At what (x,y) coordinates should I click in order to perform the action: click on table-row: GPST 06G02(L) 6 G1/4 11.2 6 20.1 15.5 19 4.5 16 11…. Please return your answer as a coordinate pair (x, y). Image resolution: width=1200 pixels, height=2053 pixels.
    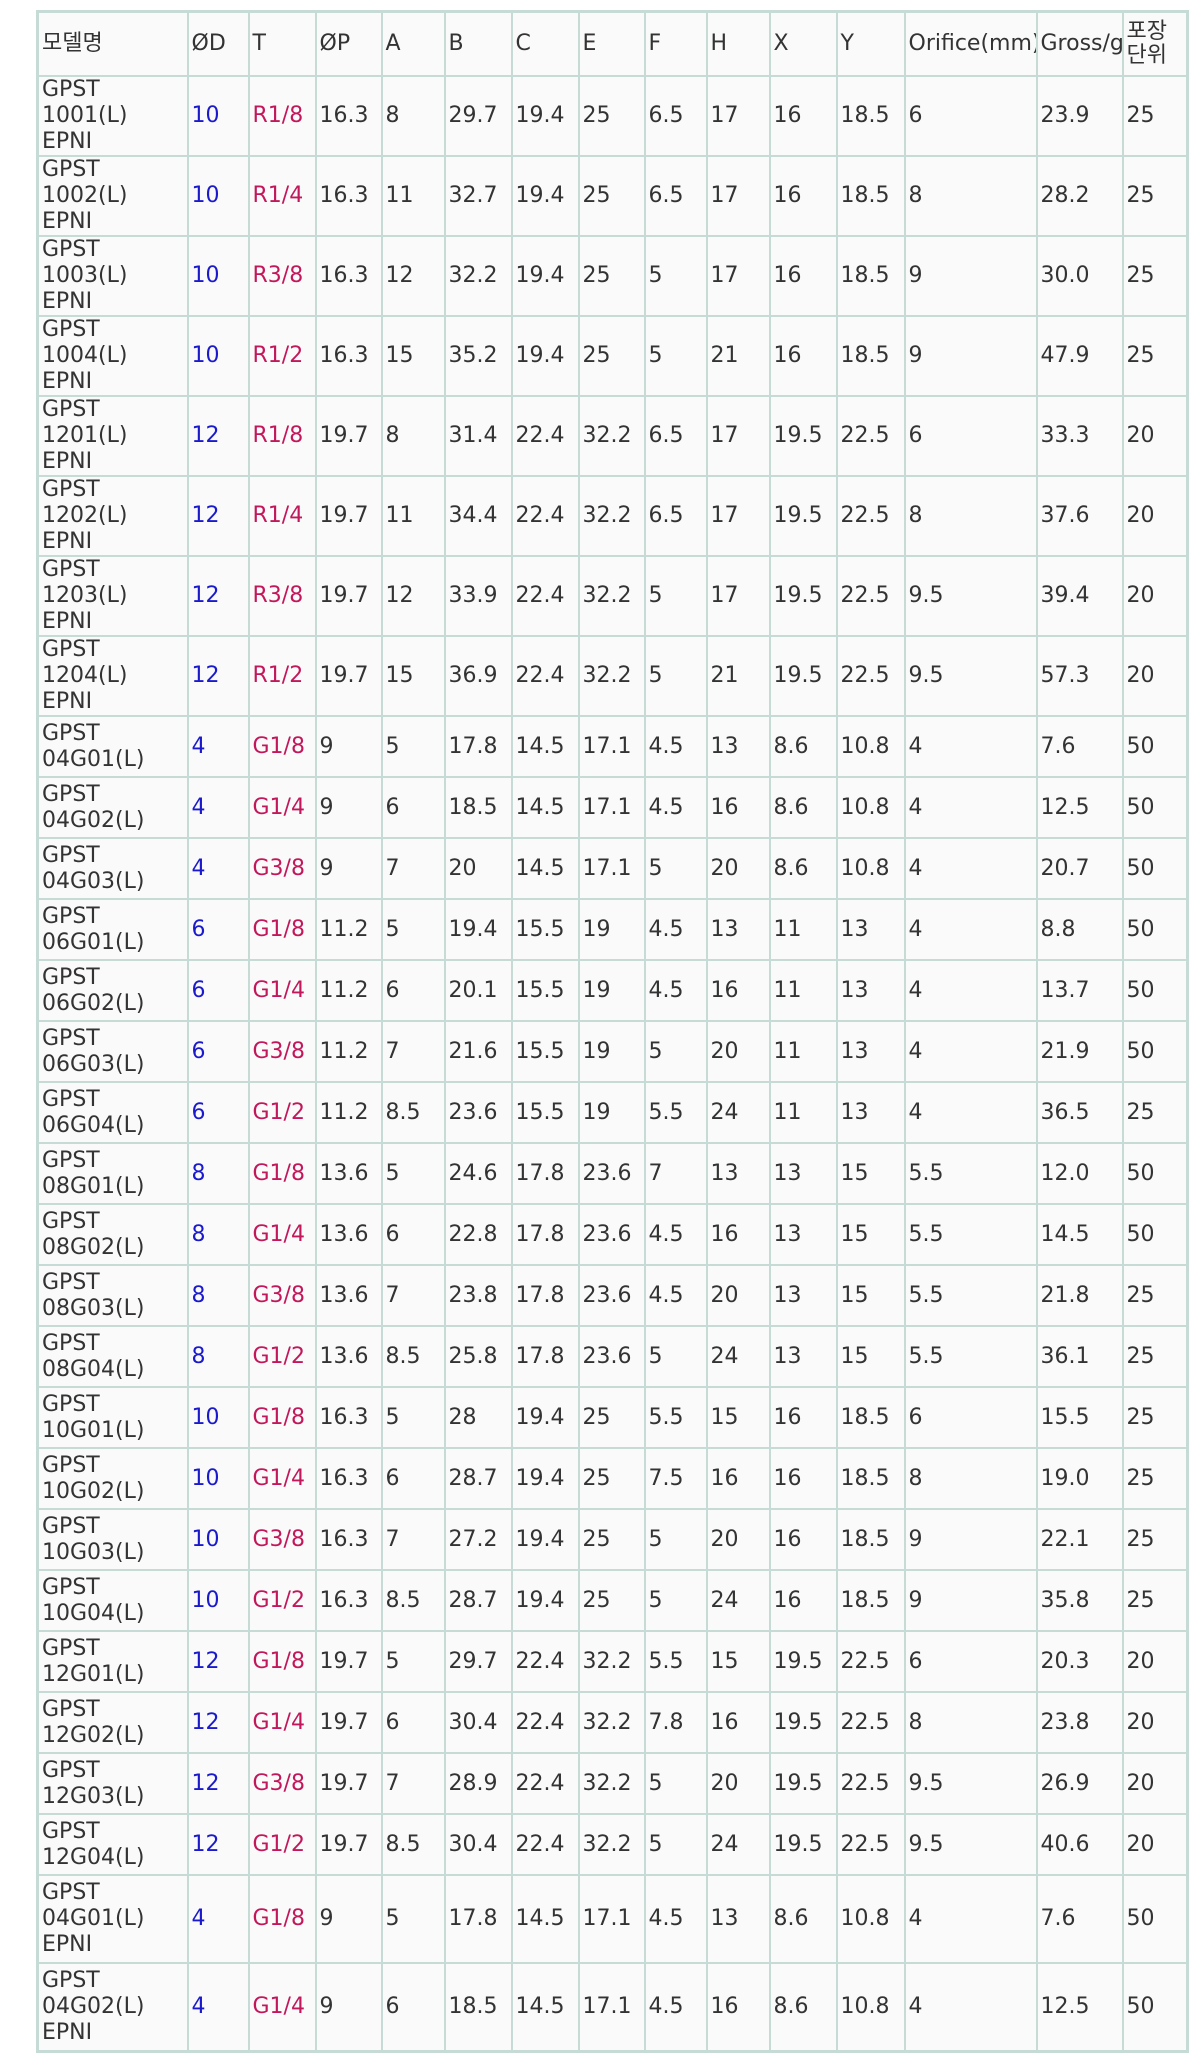
    Looking at the image, I should click on (612, 990).